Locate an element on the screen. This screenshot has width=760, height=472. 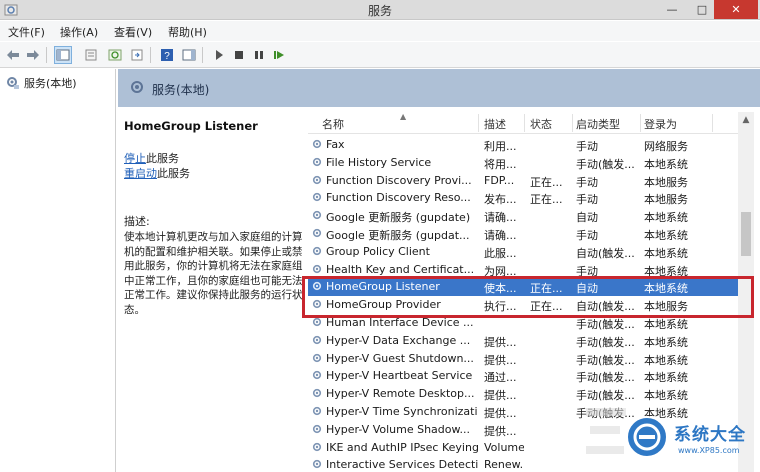
restart-service-icon is located at coordinates (279, 55).